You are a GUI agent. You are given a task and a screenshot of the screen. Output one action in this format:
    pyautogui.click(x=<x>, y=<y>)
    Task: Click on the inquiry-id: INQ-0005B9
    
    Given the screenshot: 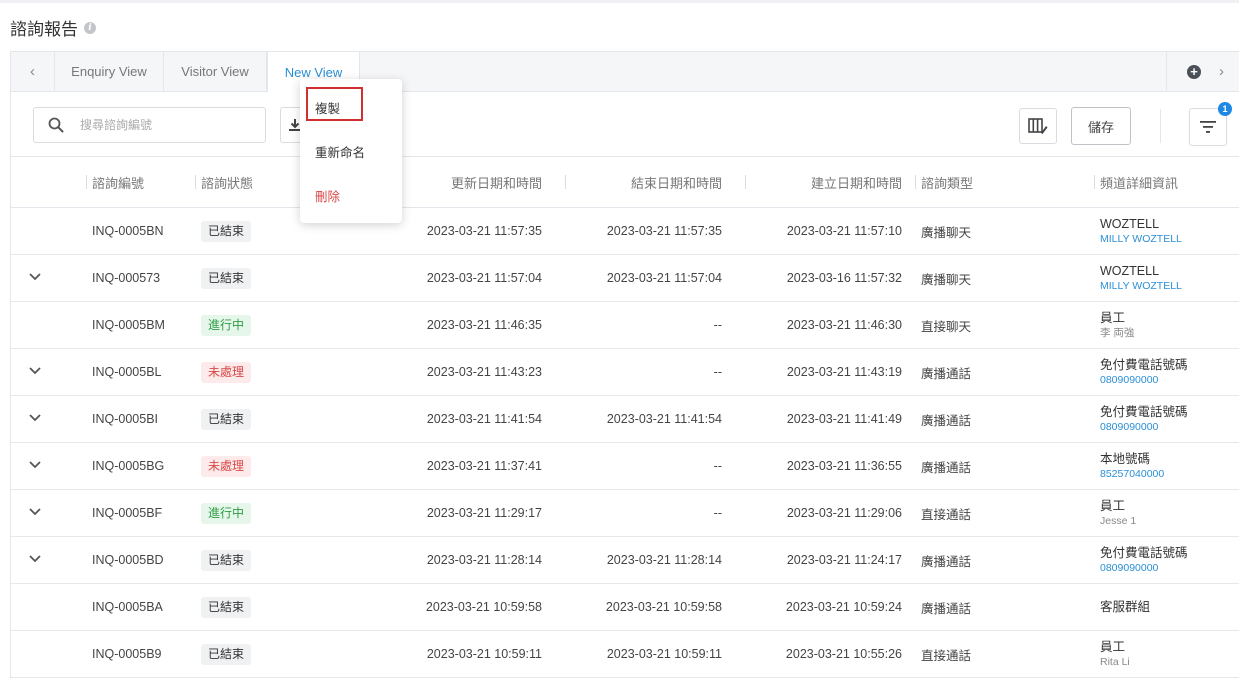 What is the action you would take?
    pyautogui.click(x=126, y=654)
    